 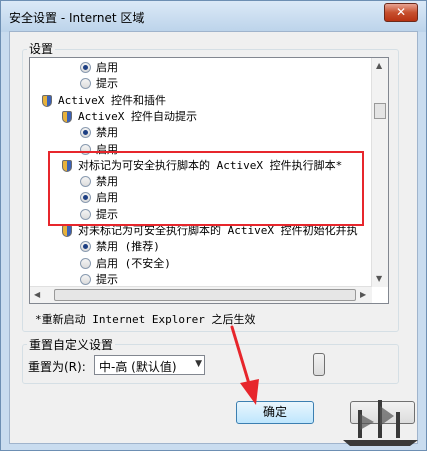 I want to click on radio-option: 启用, so click(x=201, y=68).